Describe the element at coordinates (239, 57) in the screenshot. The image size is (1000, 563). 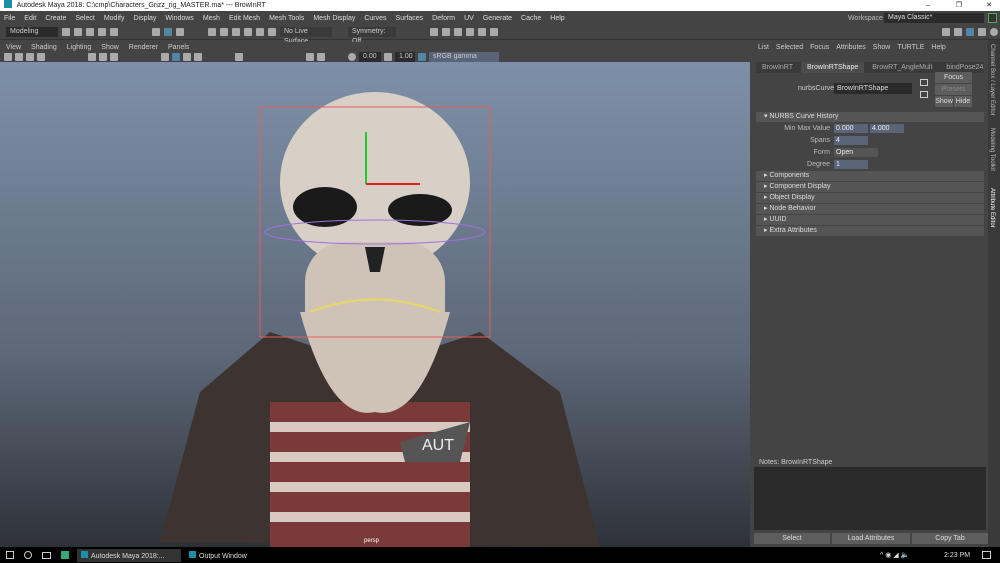
I see `shadows-icon` at that location.